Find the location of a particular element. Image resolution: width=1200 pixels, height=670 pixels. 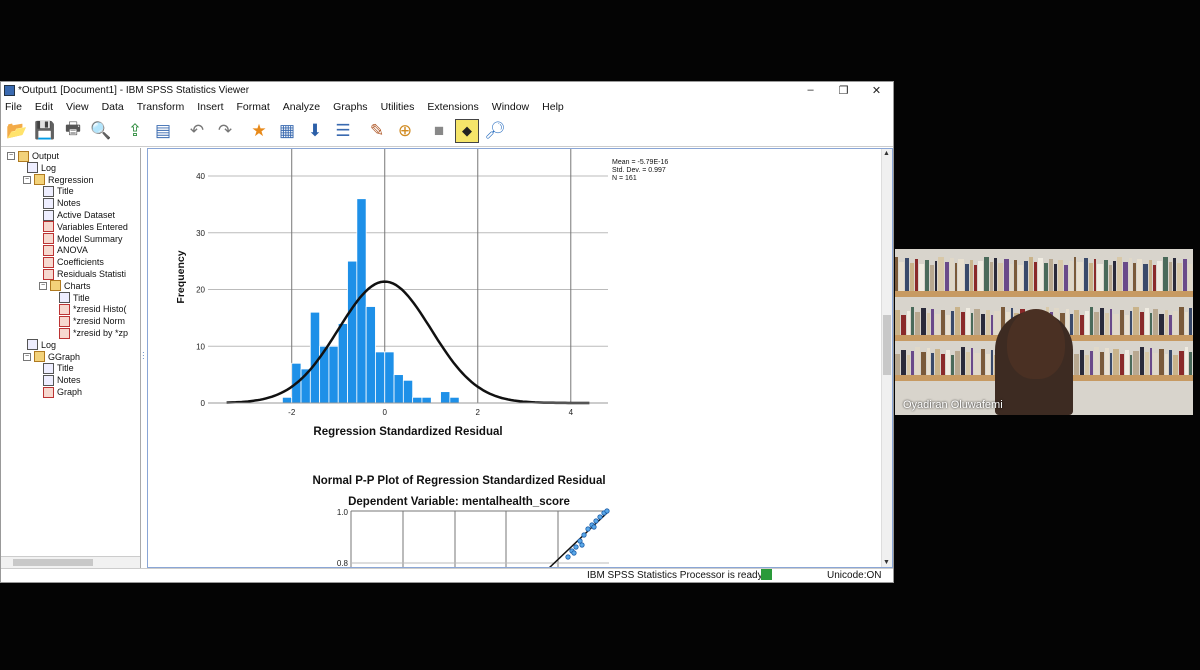

outline-item: *zresid by *zp is located at coordinates (93, 333).